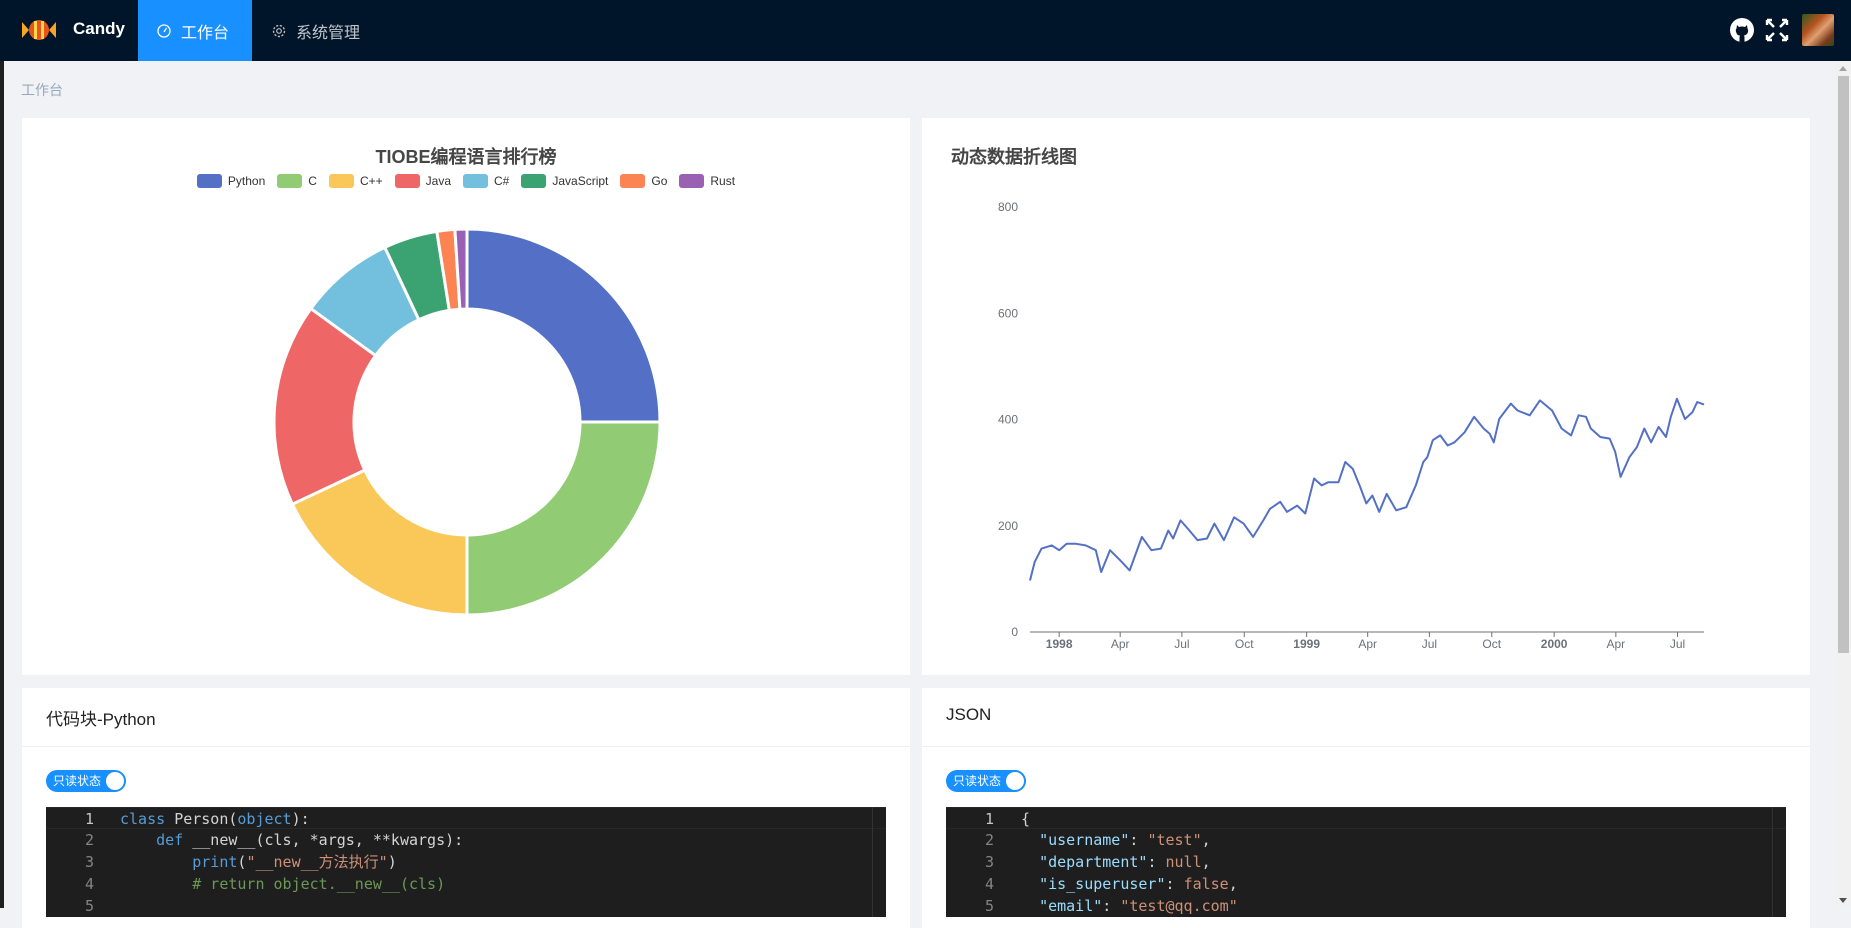 The height and width of the screenshot is (928, 1851). I want to click on code-text: def __new__(cls, *args, **kwargs):, so click(291, 840).